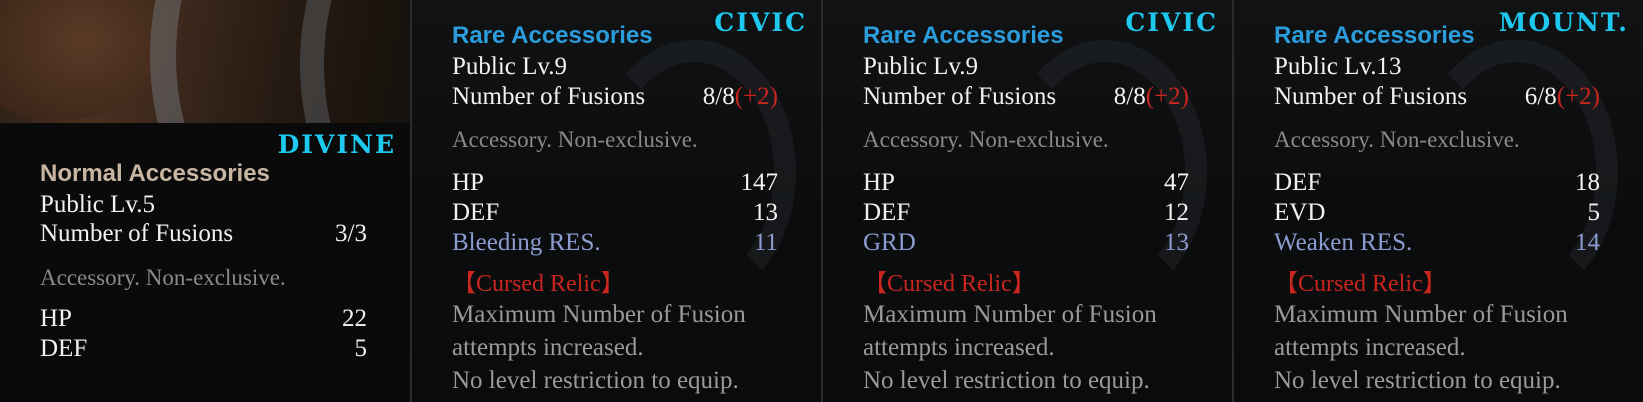 The width and height of the screenshot is (1643, 402). I want to click on stat-name-special: Bleeding RES., so click(526, 242).